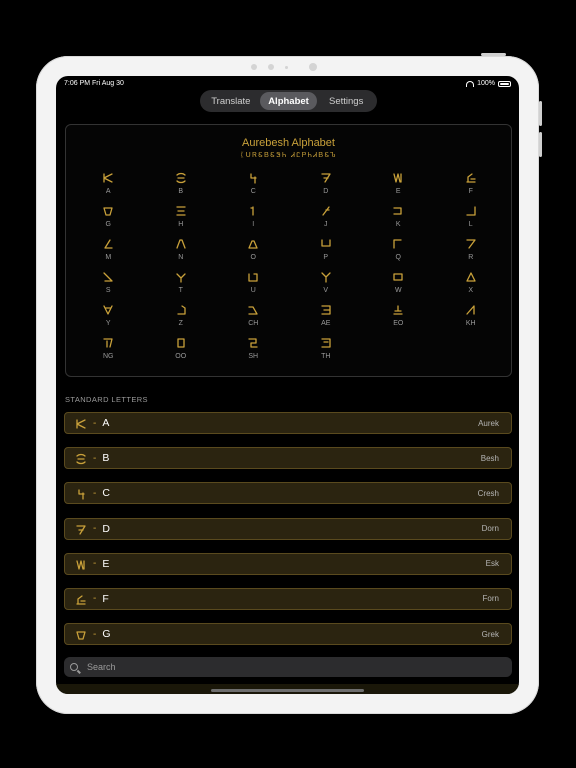  Describe the element at coordinates (398, 252) in the screenshot. I see `alphabet-cell: Q` at that location.